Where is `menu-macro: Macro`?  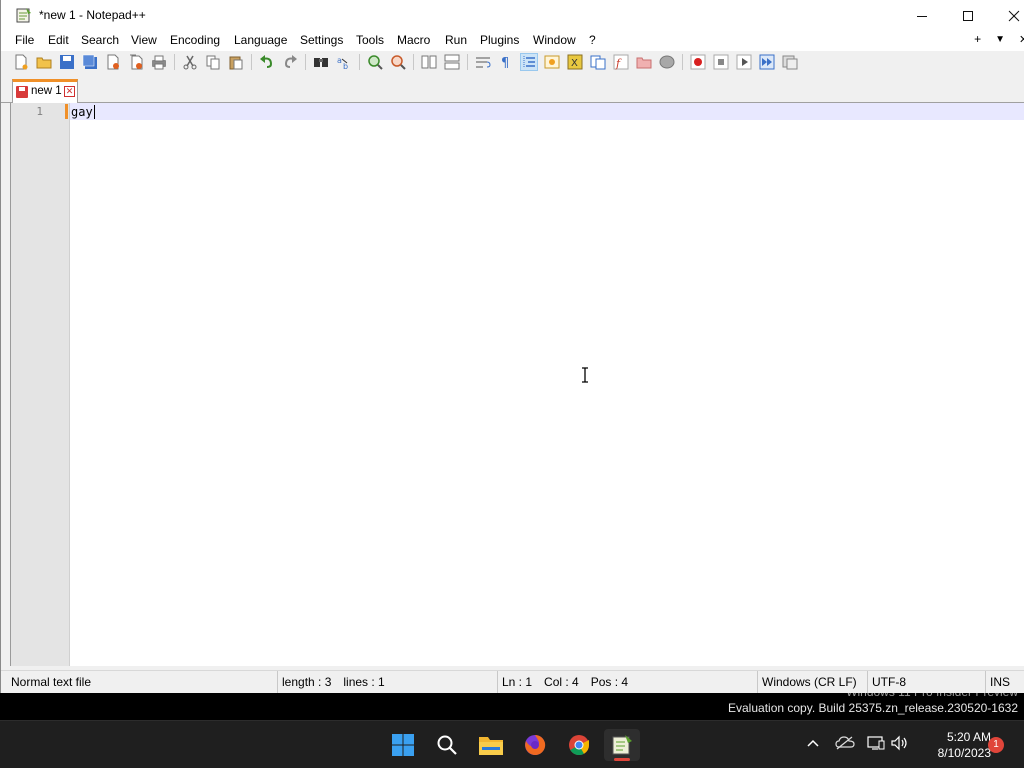
menu-macro: Macro is located at coordinates (413, 40).